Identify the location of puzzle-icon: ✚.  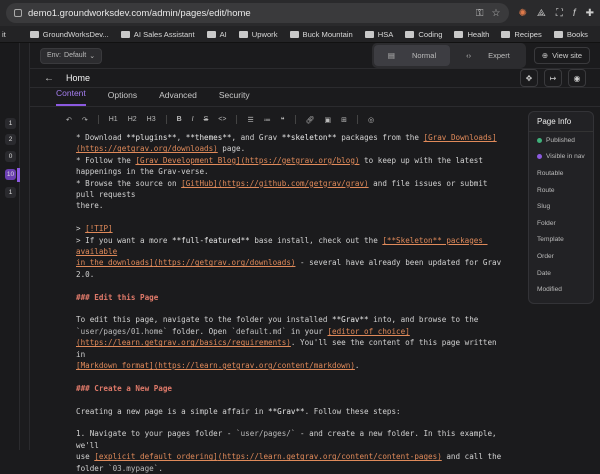
(590, 13).